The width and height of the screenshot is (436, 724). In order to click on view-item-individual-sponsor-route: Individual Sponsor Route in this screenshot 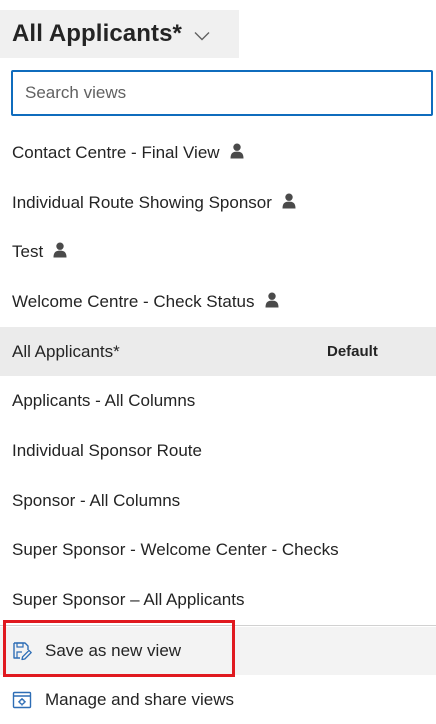, I will do `click(218, 451)`.